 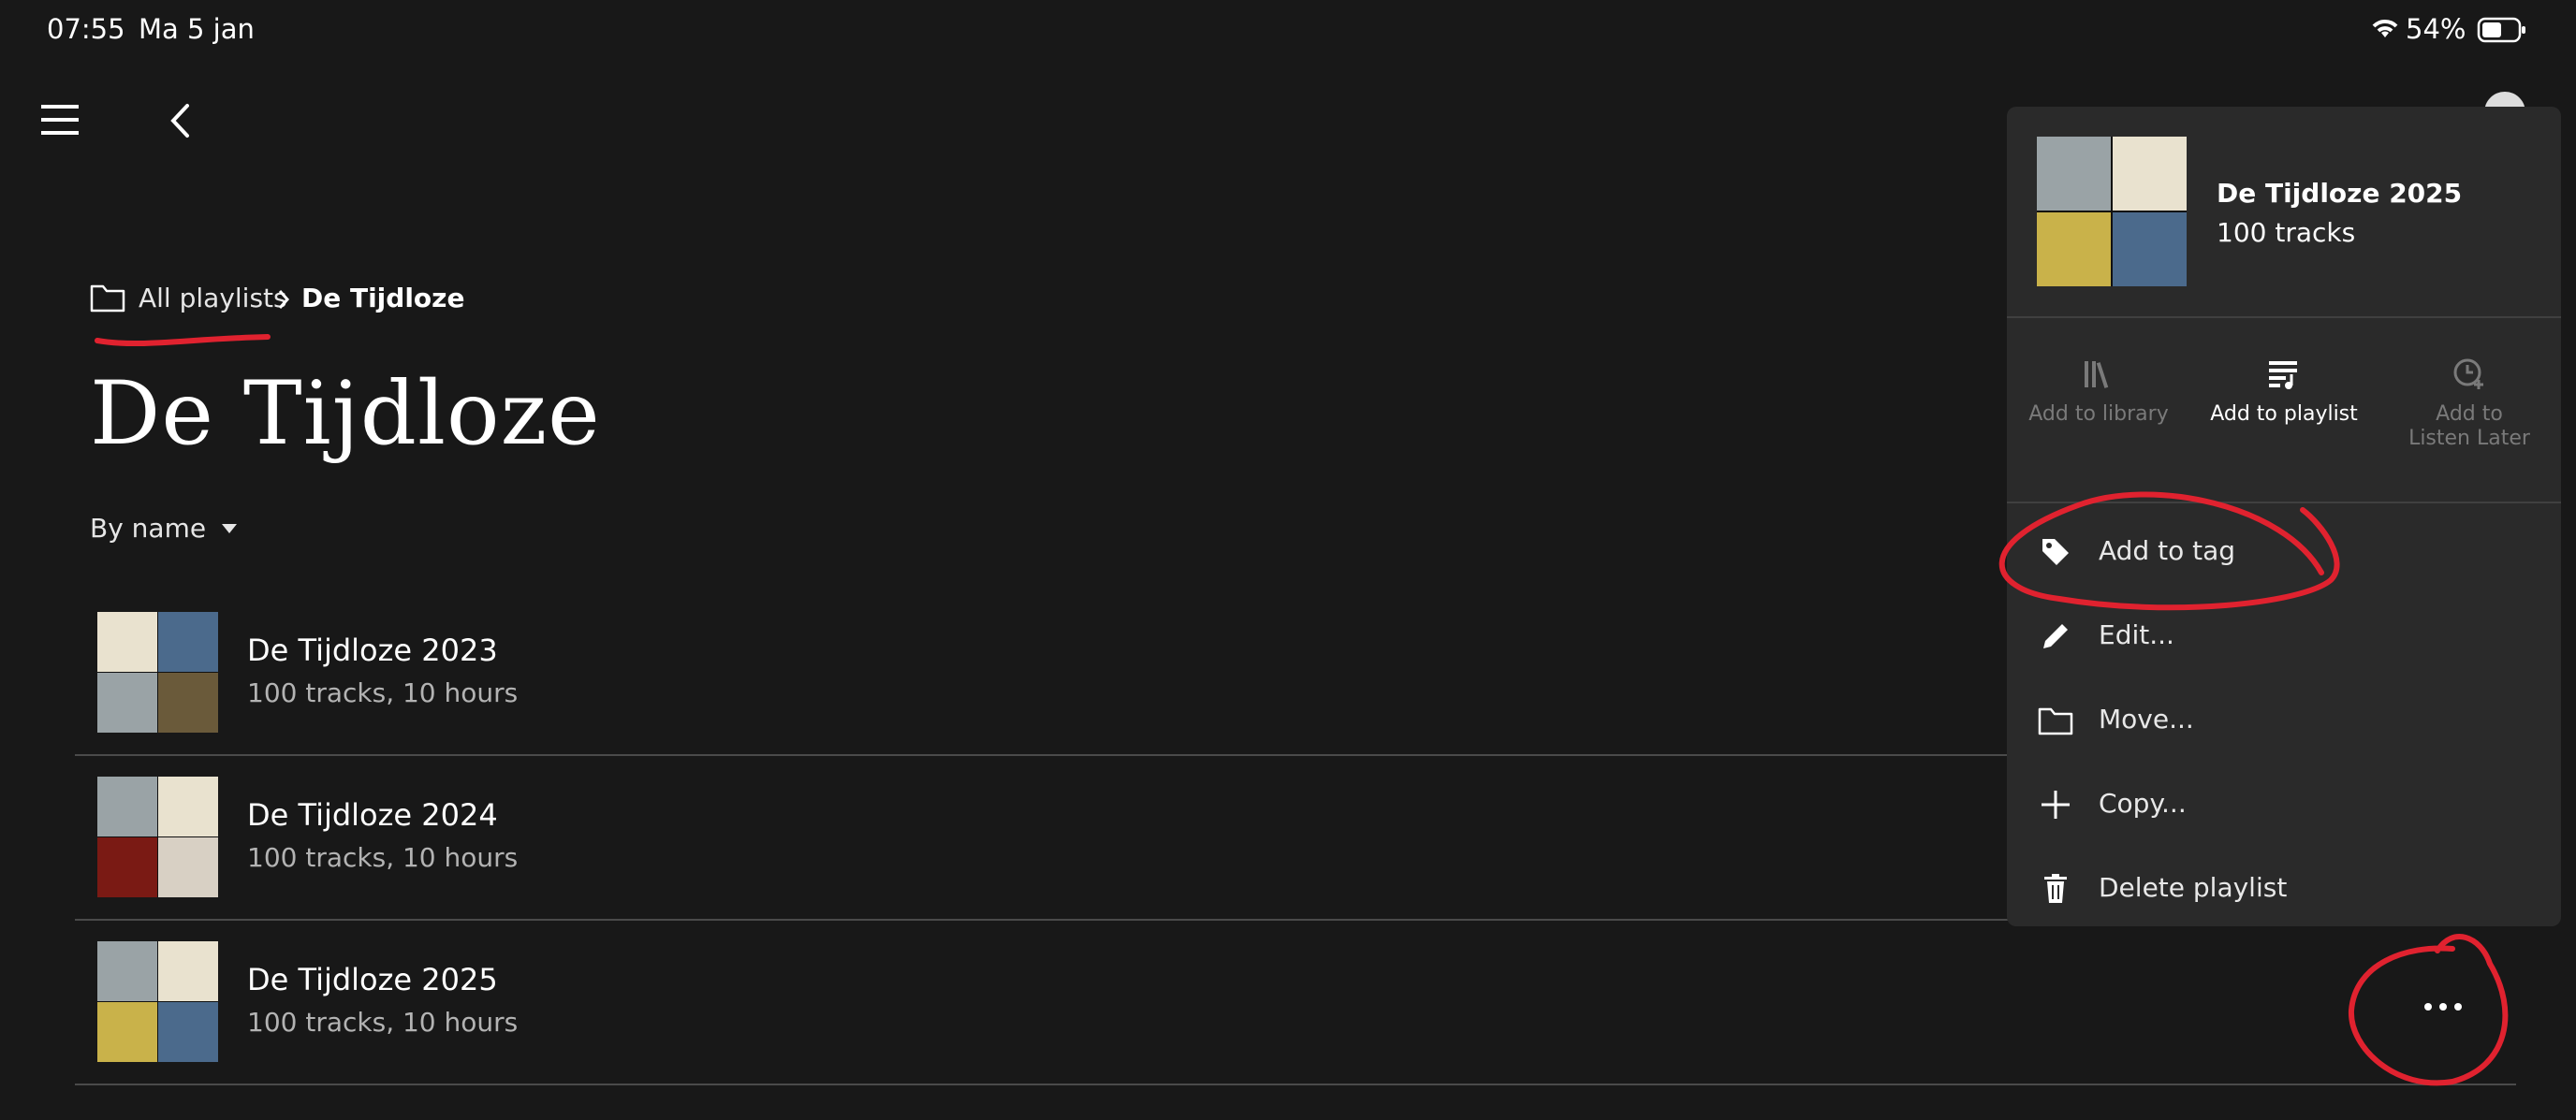 What do you see at coordinates (197, 29) in the screenshot?
I see `status-date: Ma 5 jan` at bounding box center [197, 29].